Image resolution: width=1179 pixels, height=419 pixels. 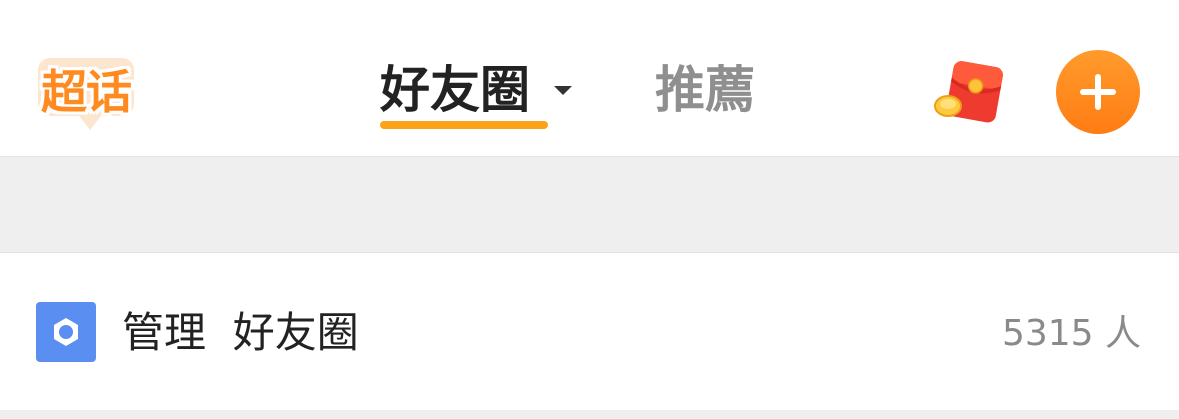 I want to click on chevron-down-icon, so click(x=563, y=90).